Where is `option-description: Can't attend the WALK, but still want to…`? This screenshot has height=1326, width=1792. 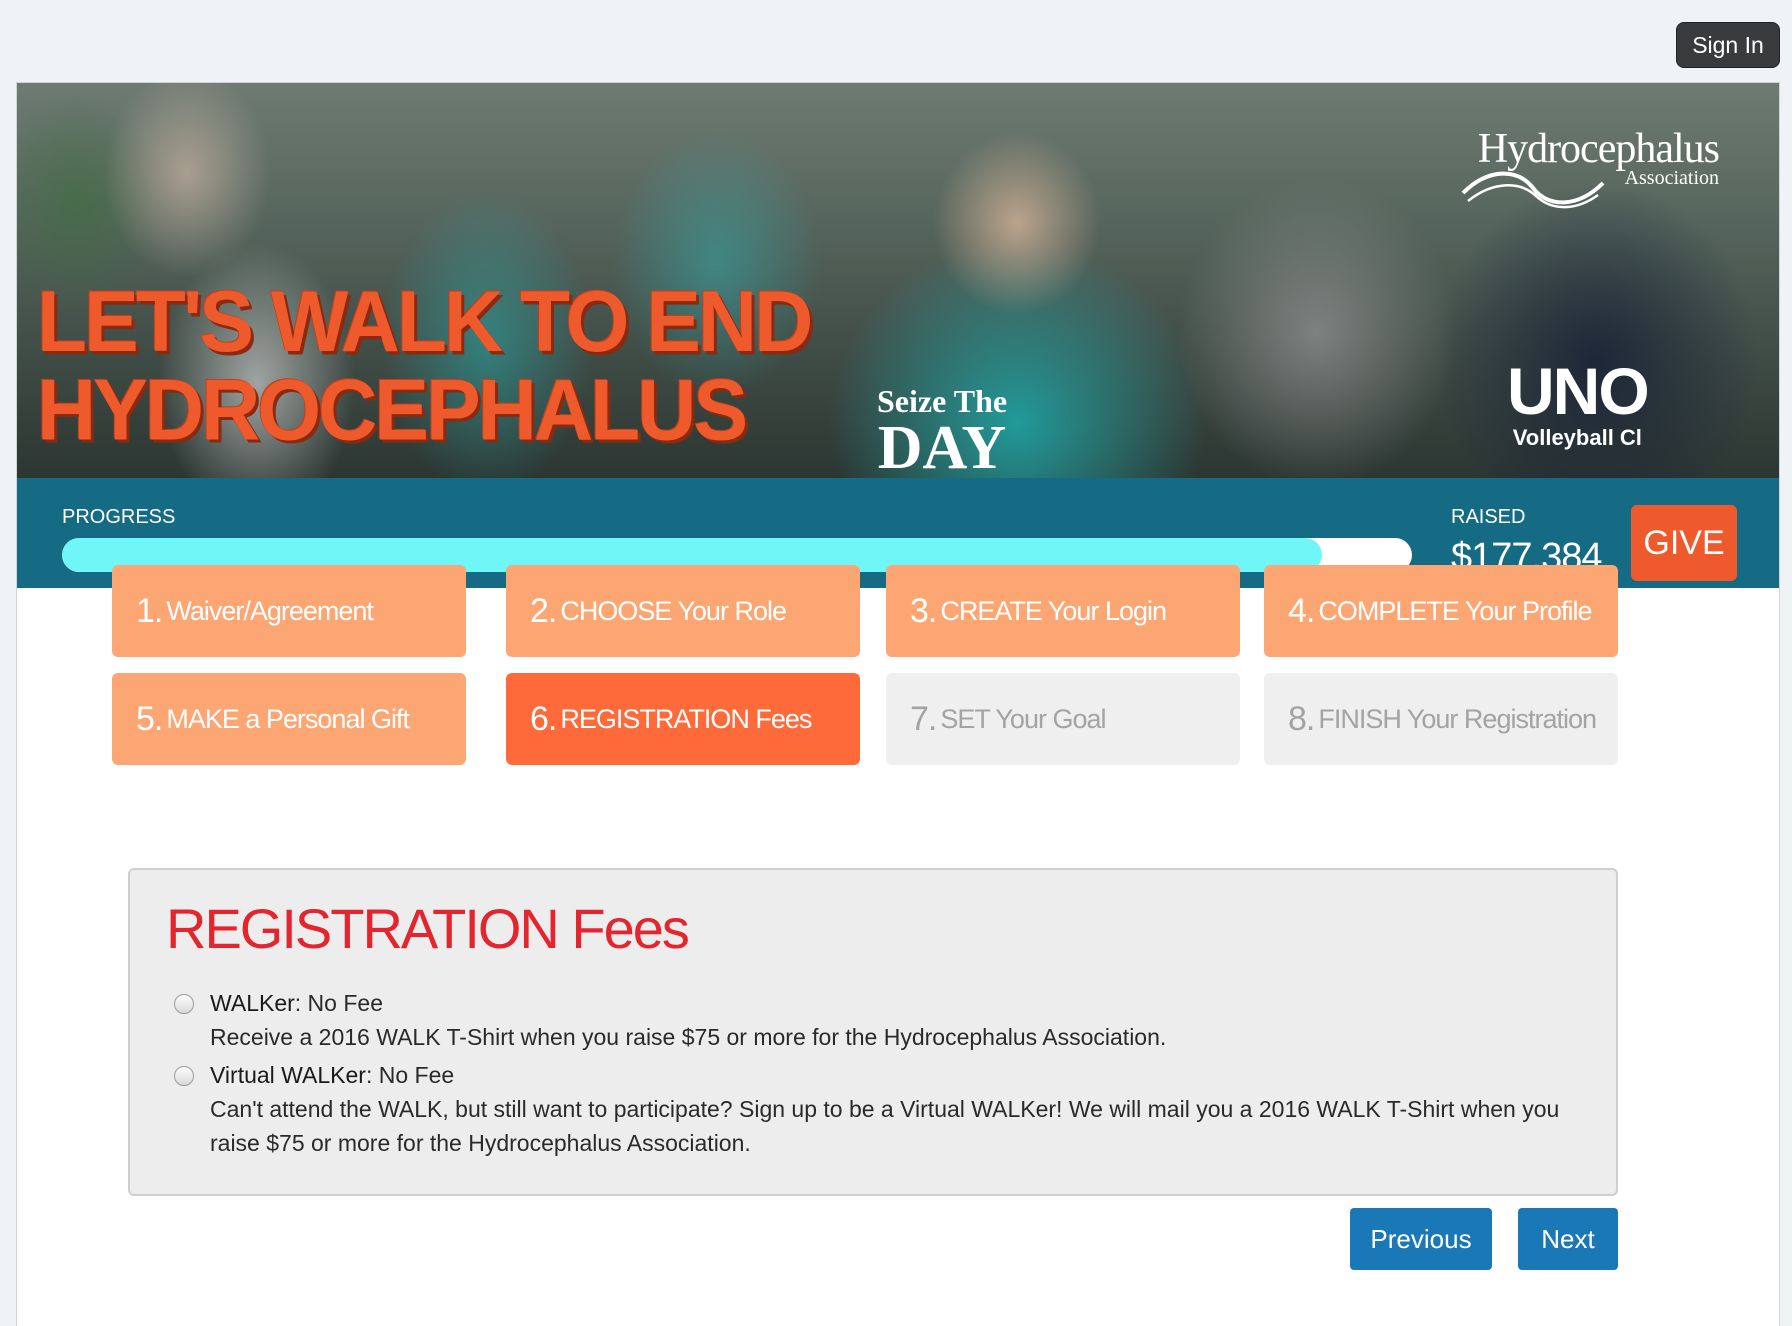
option-description: Can't attend the WALK, but still want to… is located at coordinates (885, 1126).